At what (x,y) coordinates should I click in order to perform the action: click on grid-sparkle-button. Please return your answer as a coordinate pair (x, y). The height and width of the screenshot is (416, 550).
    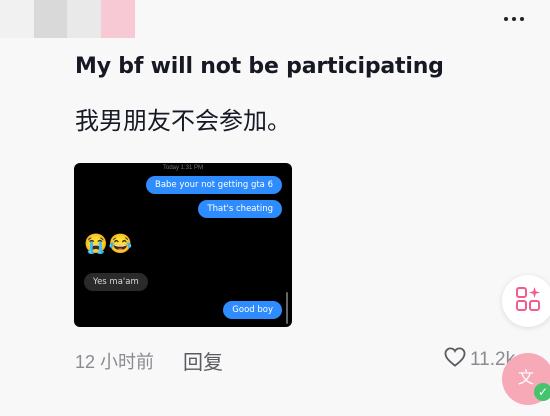
    Looking at the image, I should click on (526, 301).